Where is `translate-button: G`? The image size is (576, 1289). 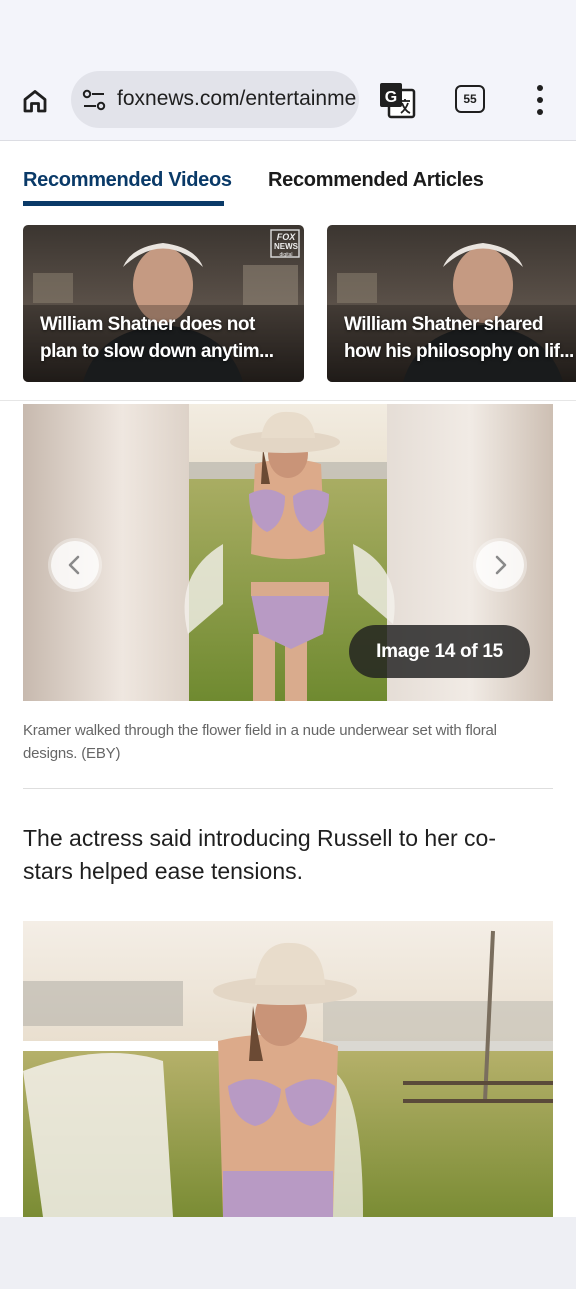 translate-button: G is located at coordinates (397, 100).